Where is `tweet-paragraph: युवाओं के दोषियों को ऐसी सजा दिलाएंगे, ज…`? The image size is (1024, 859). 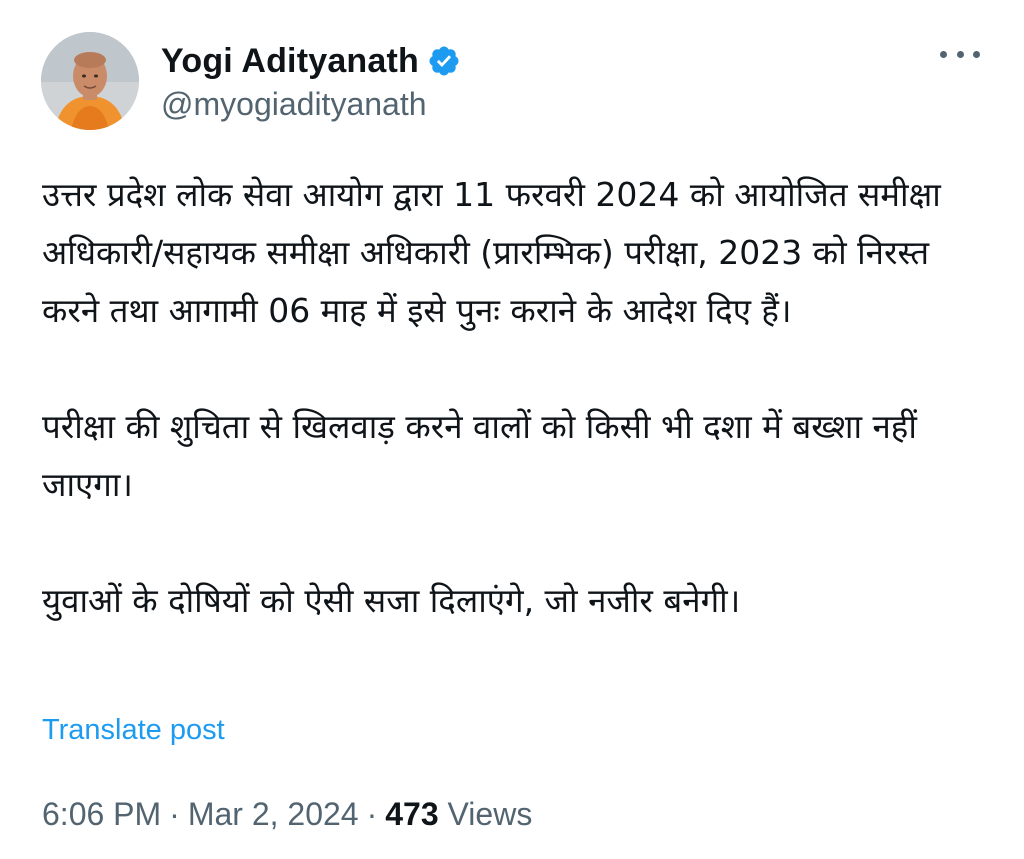
tweet-paragraph: युवाओं के दोषियों को ऐसी सजा दिलाएंगे, ज… is located at coordinates (391, 600).